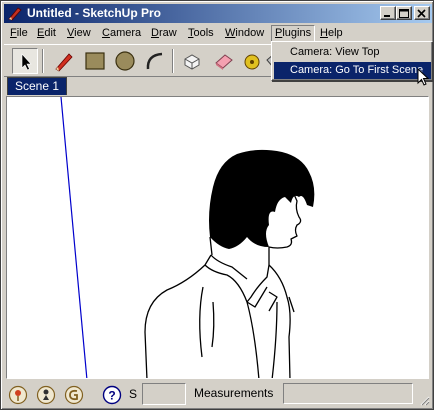 Image resolution: width=434 pixels, height=410 pixels. I want to click on status-bar: ? S Measurements, so click(218, 394).